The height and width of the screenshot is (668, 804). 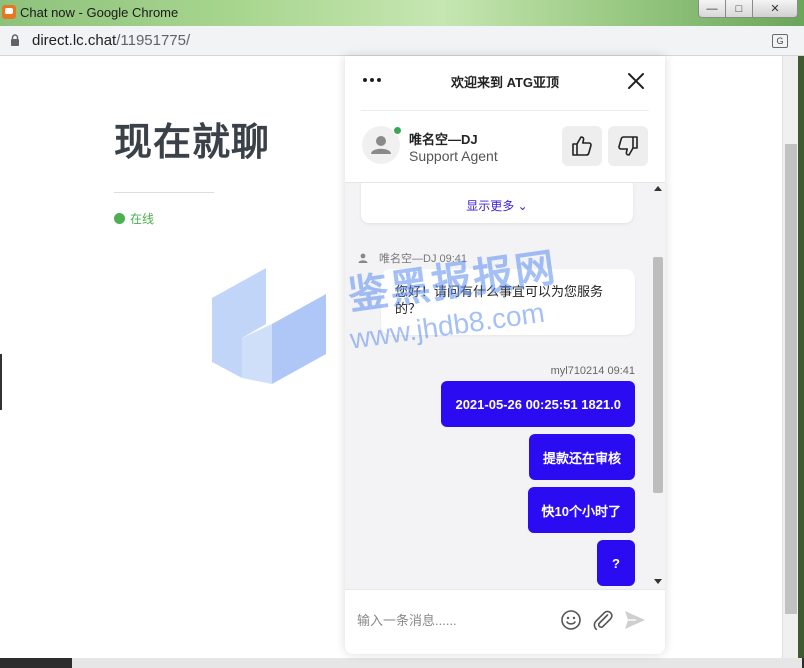 What do you see at coordinates (153, 40) in the screenshot?
I see `url-path: /11951775/` at bounding box center [153, 40].